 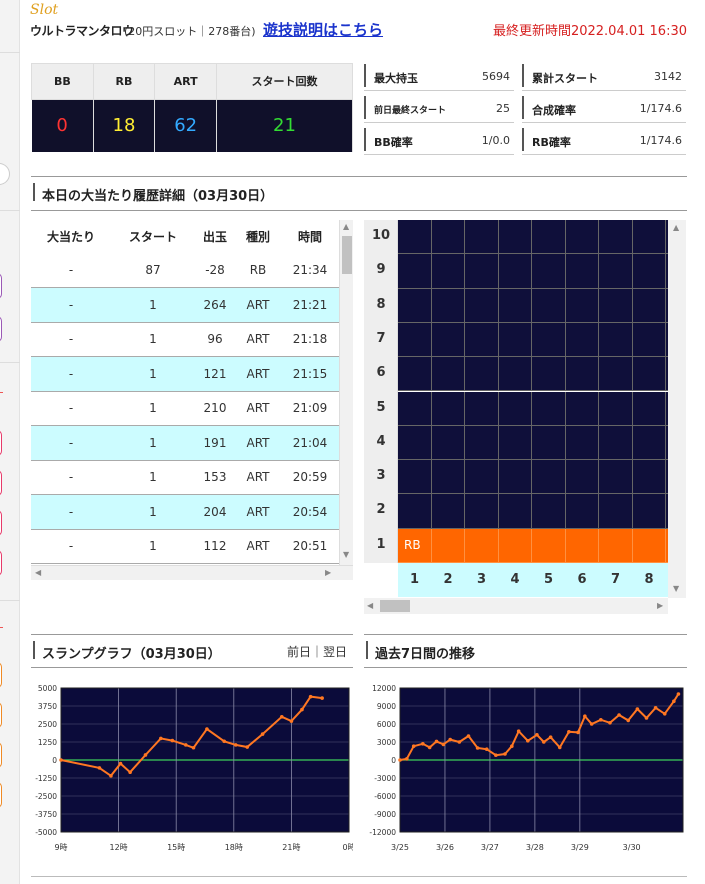 I want to click on history-row: -1 210 ART 21:09, so click(x=185, y=408).